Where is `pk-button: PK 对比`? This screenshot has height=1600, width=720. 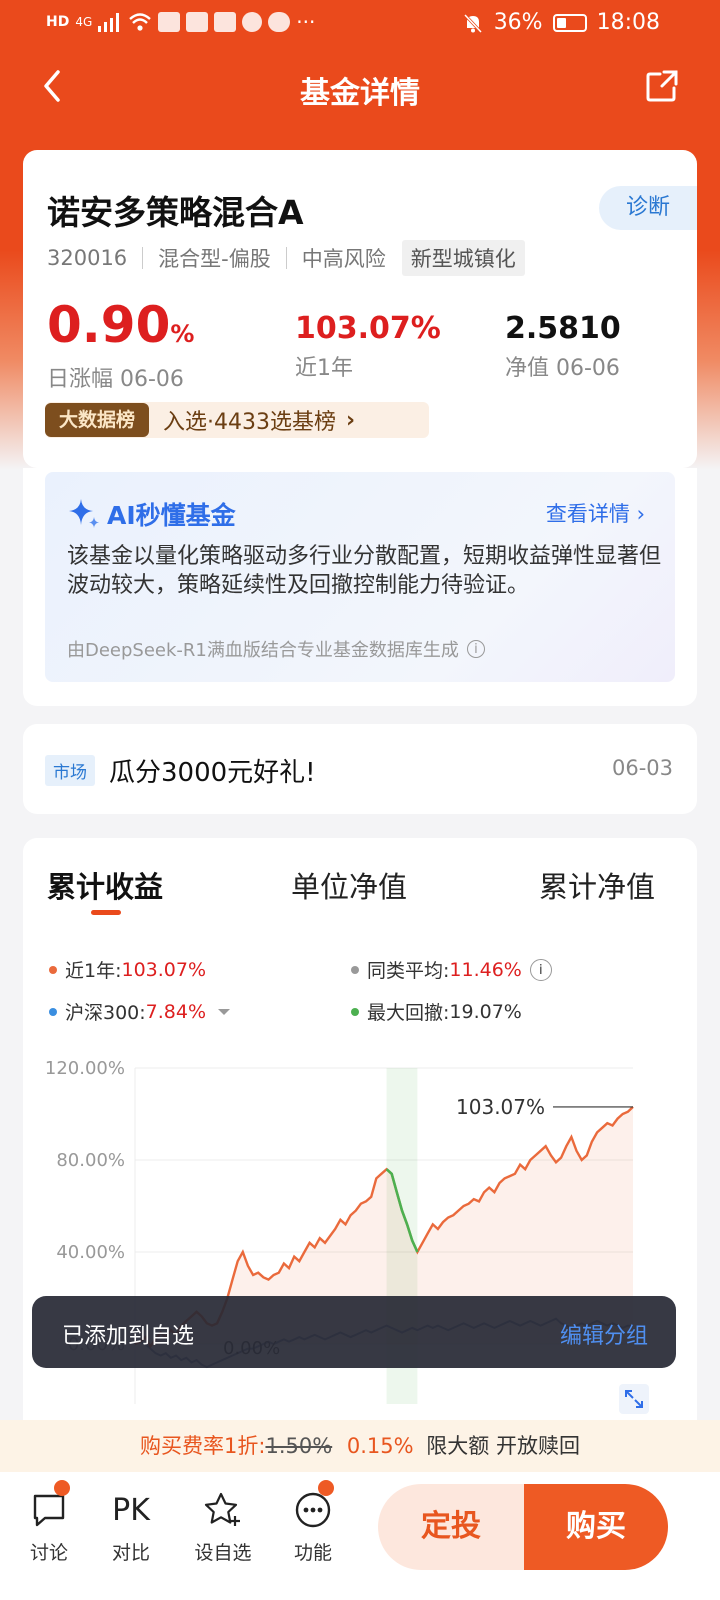 pk-button: PK 对比 is located at coordinates (131, 1526).